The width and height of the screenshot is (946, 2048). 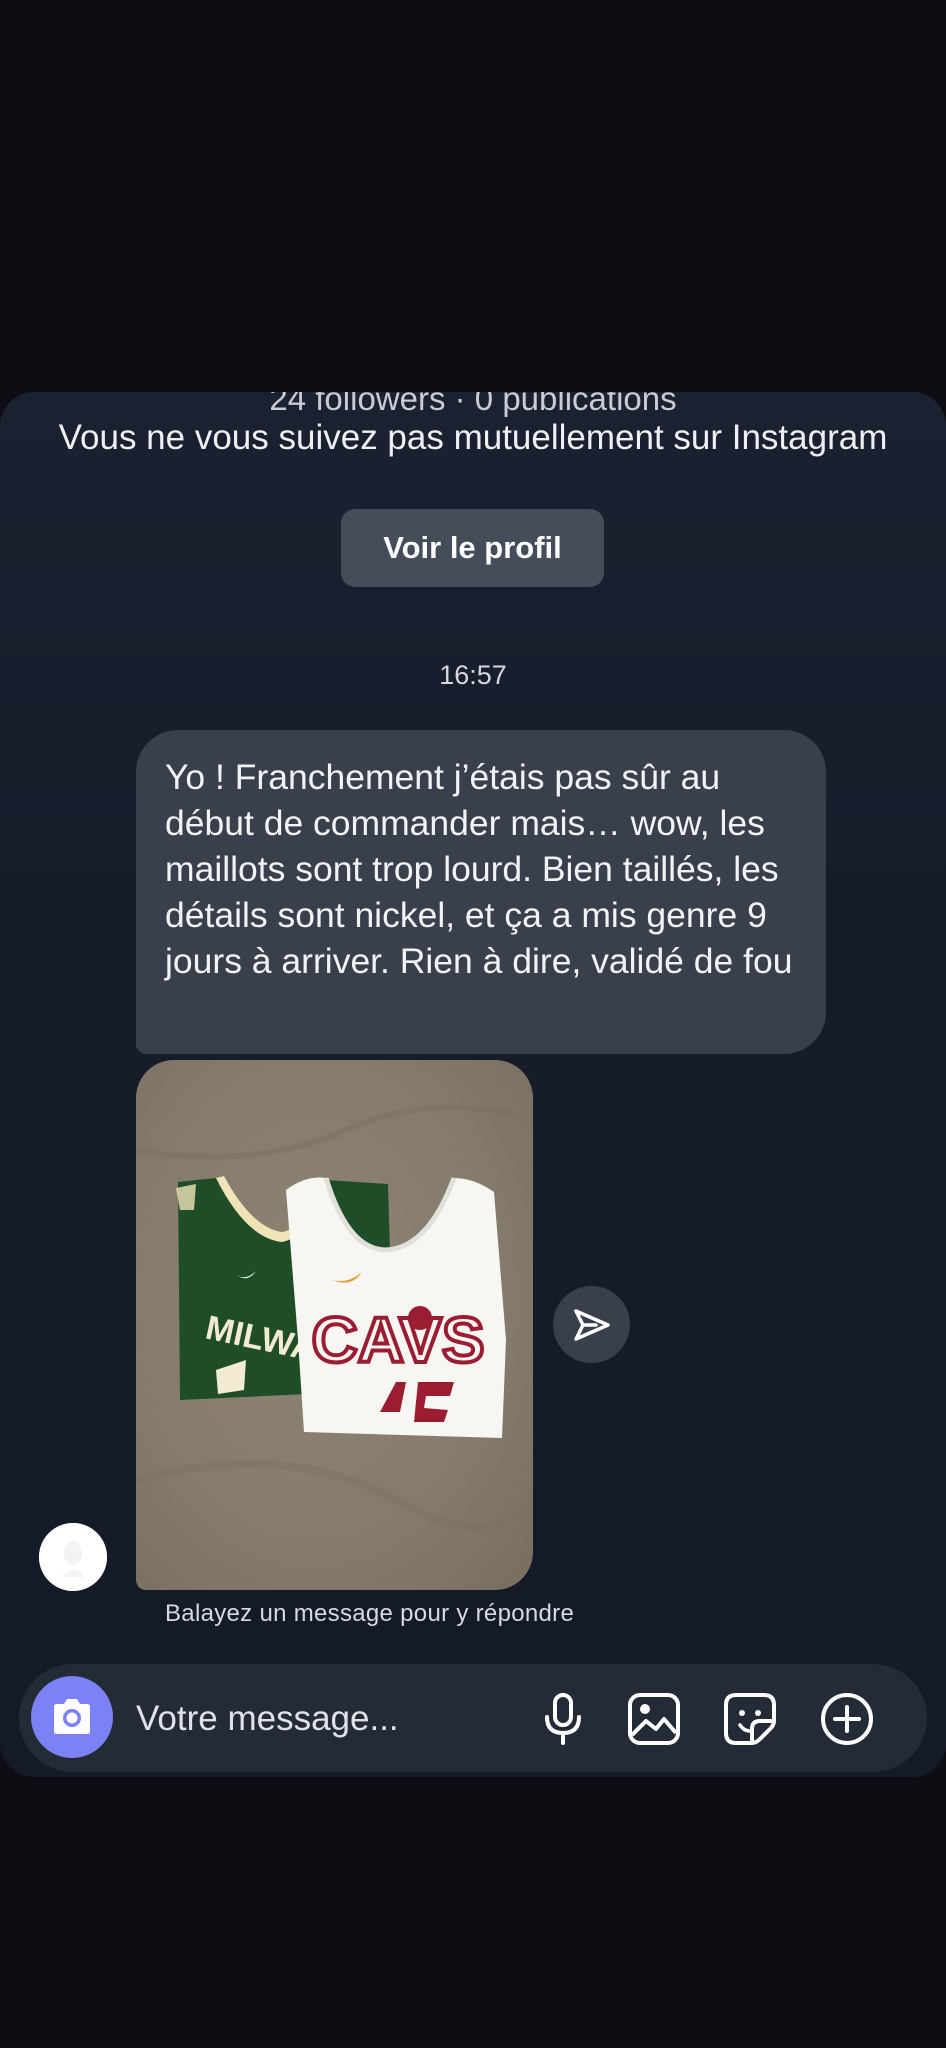 I want to click on share-button, so click(x=591, y=1324).